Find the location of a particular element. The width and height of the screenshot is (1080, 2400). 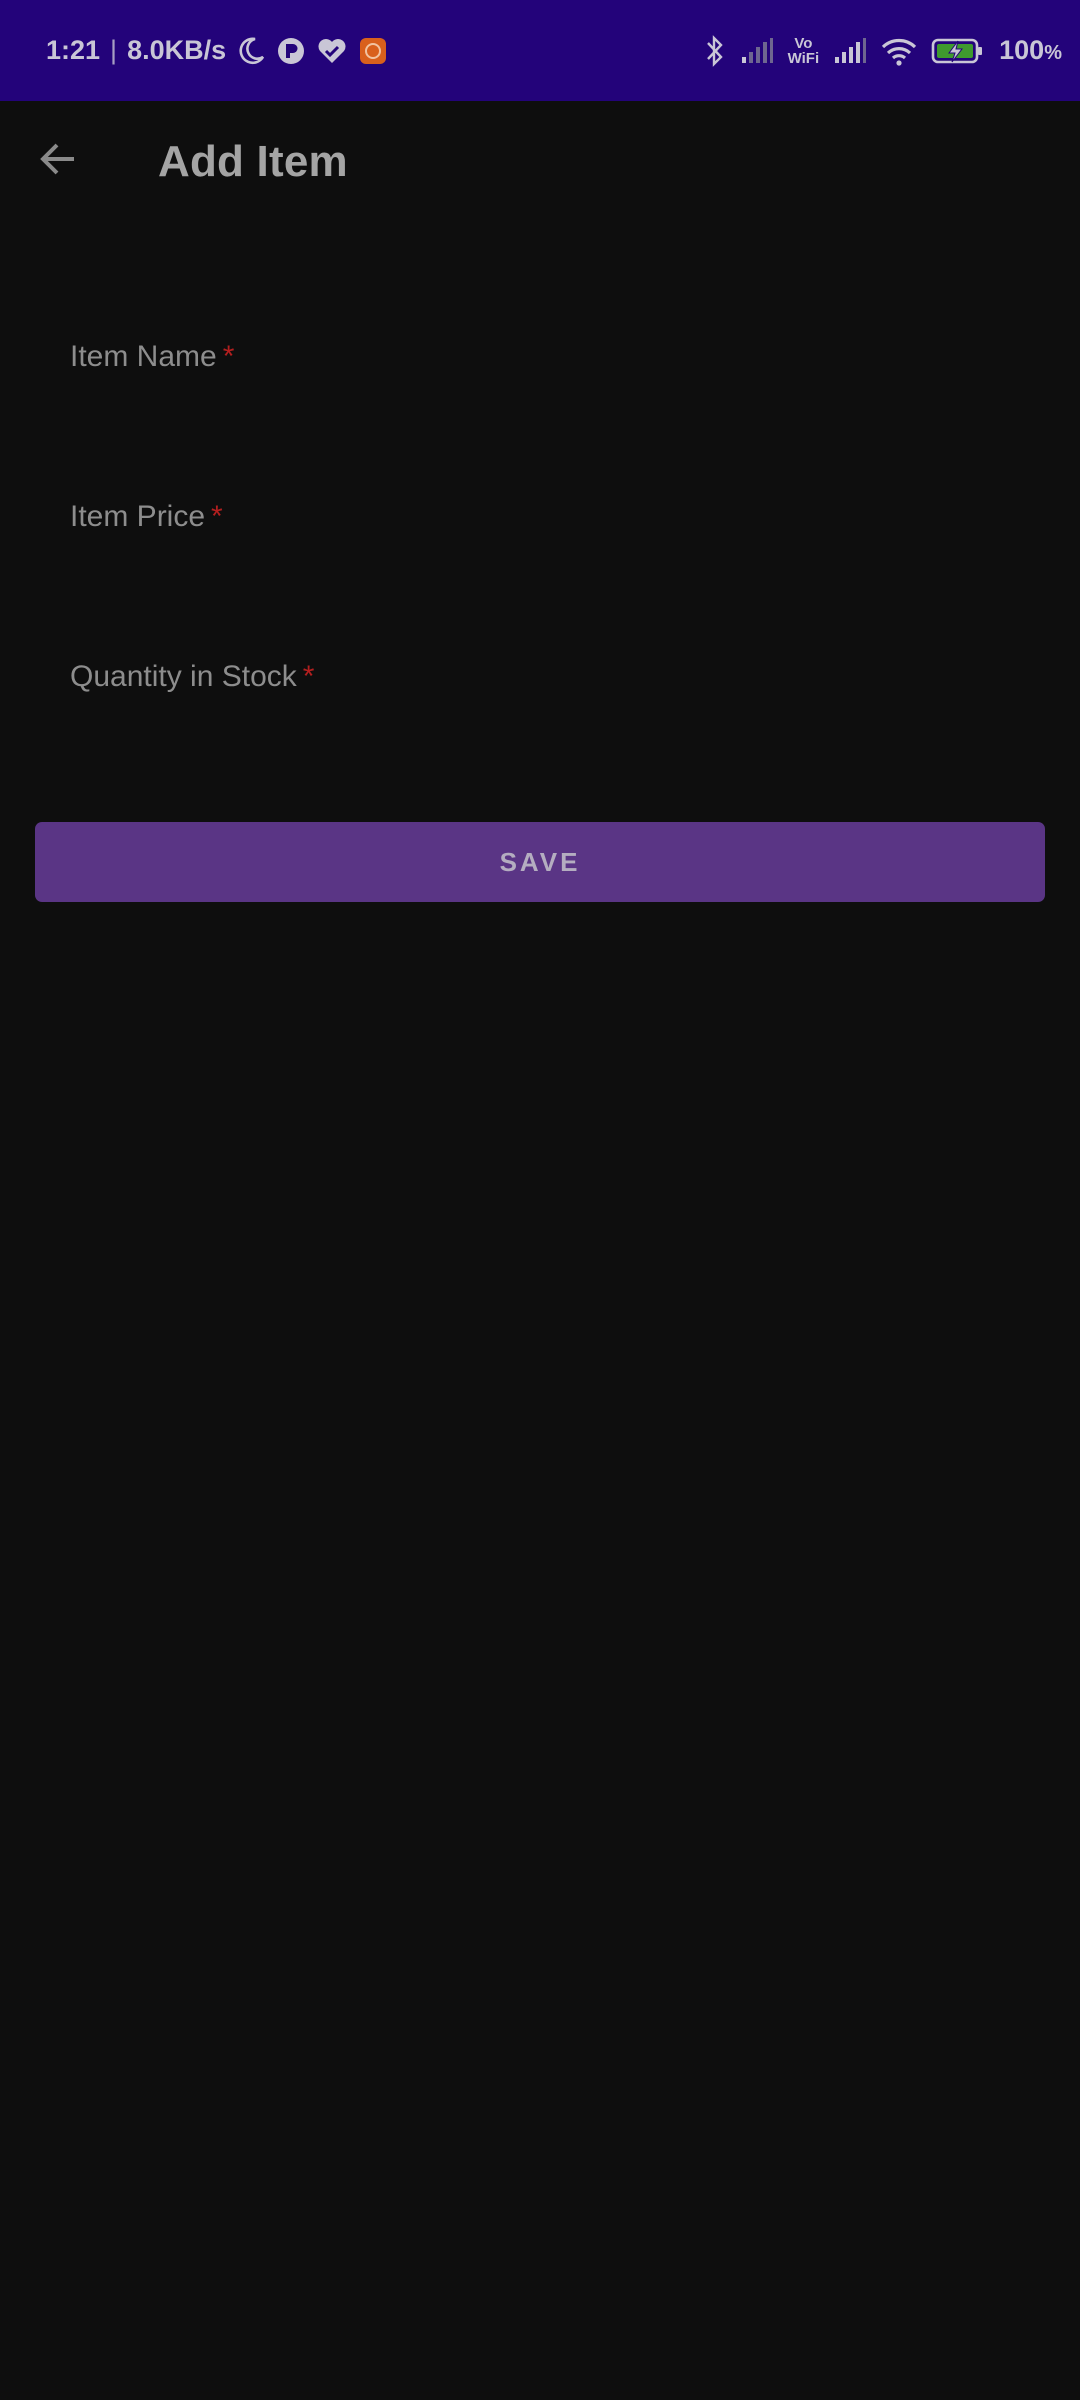

quantity-in-stock-label: Quantity in Stock * is located at coordinates (192, 676).